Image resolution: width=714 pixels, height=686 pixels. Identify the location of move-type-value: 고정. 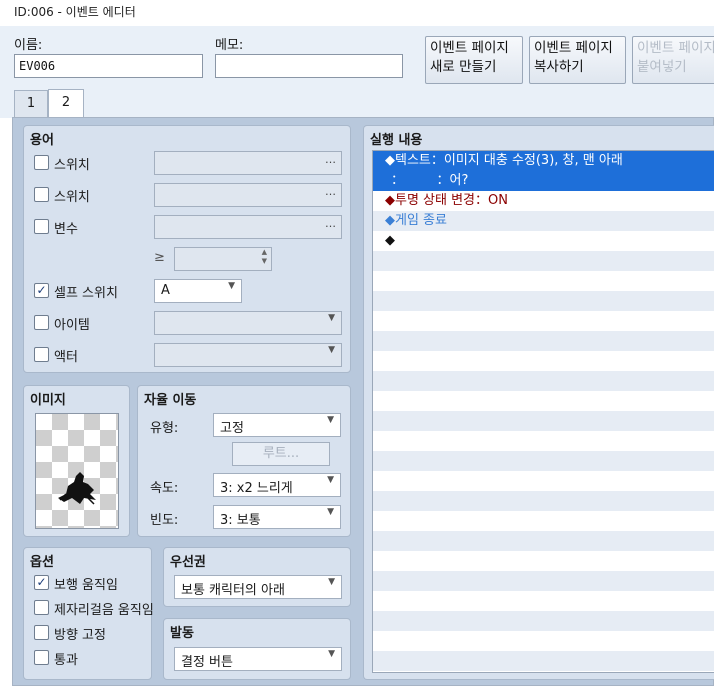
(232, 428).